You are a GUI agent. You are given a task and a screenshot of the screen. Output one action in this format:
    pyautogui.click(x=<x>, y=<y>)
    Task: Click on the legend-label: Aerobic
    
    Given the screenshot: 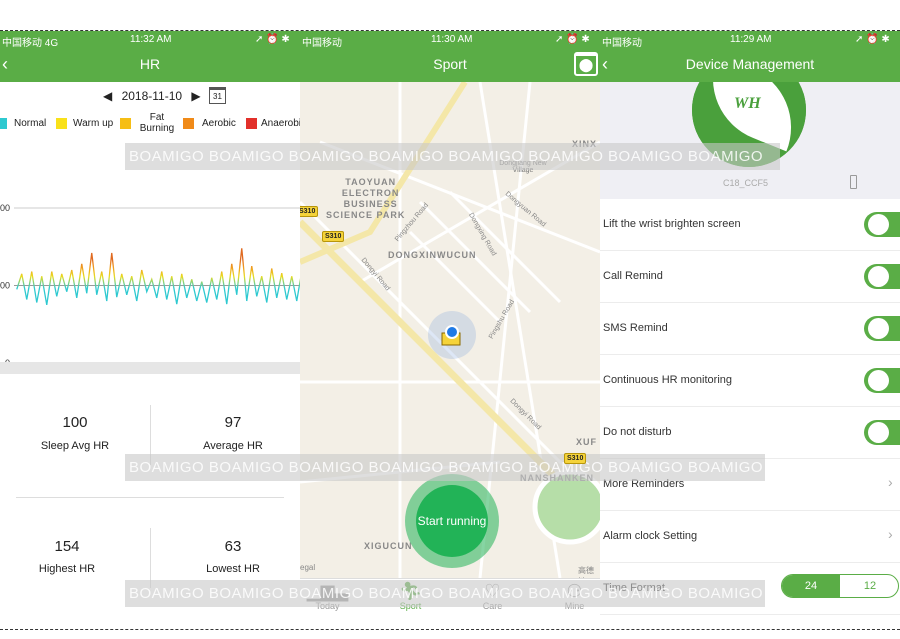 What is the action you would take?
    pyautogui.click(x=219, y=123)
    